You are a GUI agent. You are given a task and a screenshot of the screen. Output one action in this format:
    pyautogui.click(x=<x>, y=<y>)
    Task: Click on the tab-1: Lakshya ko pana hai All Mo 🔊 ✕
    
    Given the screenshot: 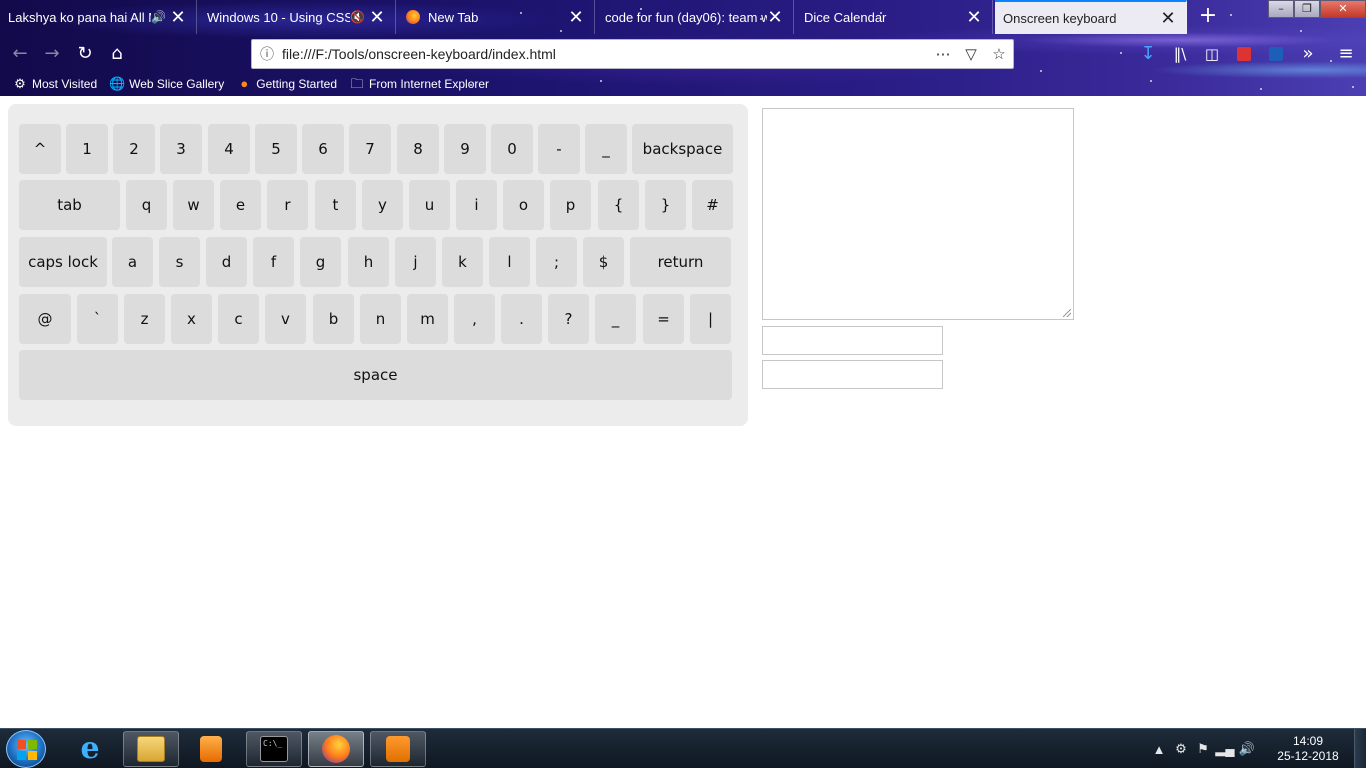 What is the action you would take?
    pyautogui.click(x=98, y=17)
    